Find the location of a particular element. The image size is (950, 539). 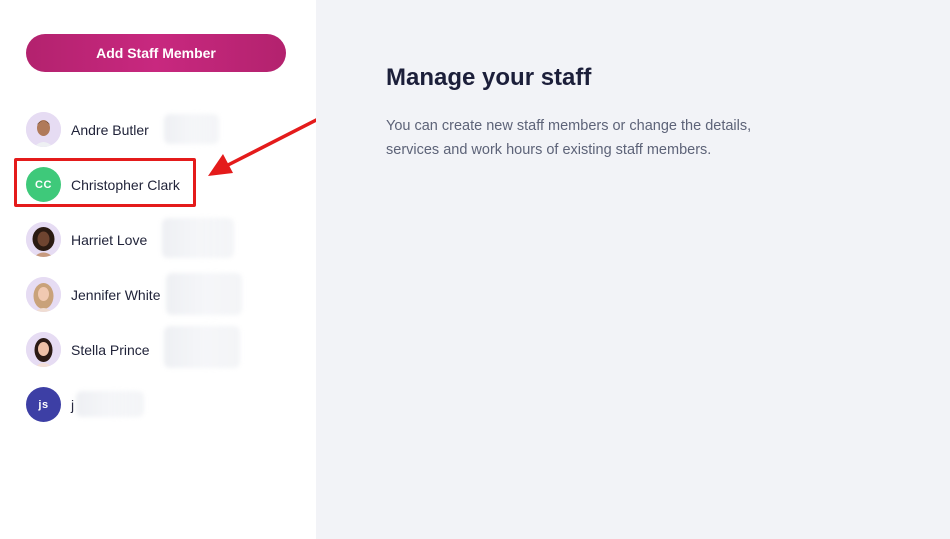

annotation-highlight-box is located at coordinates (105, 182).